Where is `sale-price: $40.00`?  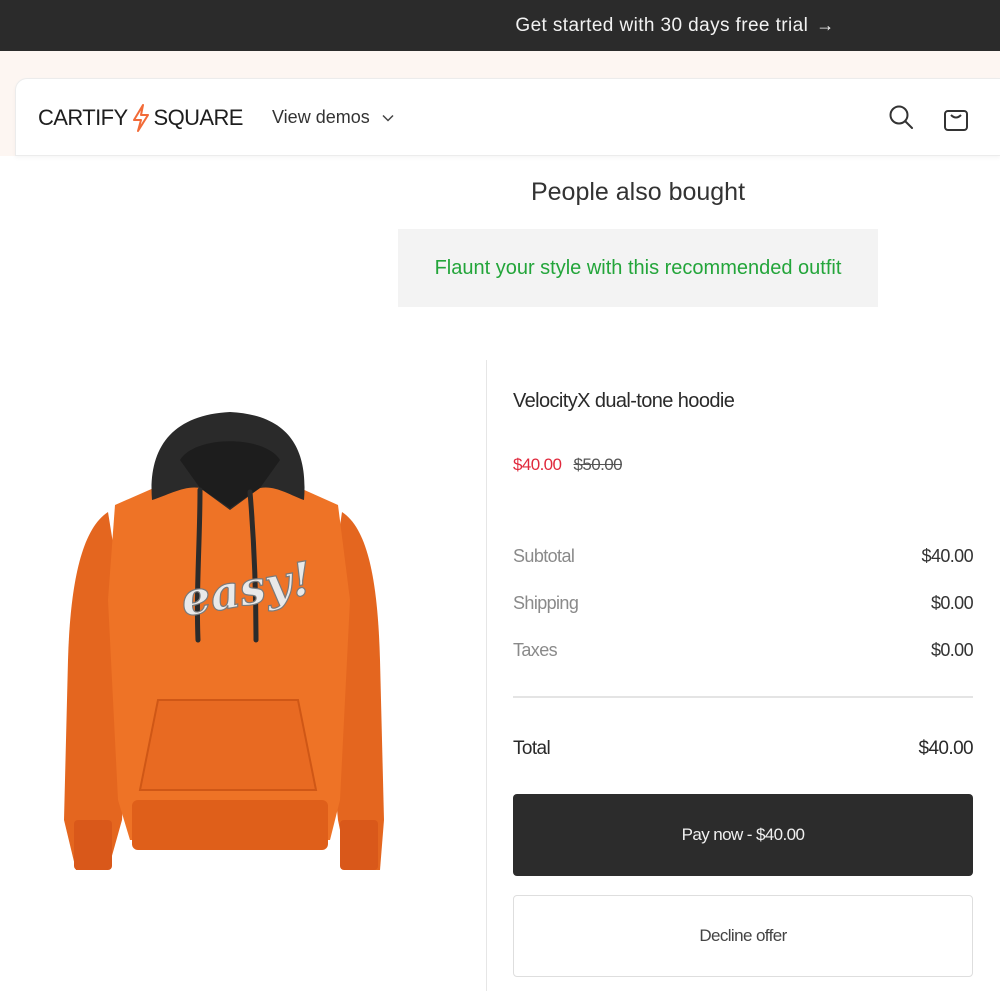
sale-price: $40.00 is located at coordinates (537, 464).